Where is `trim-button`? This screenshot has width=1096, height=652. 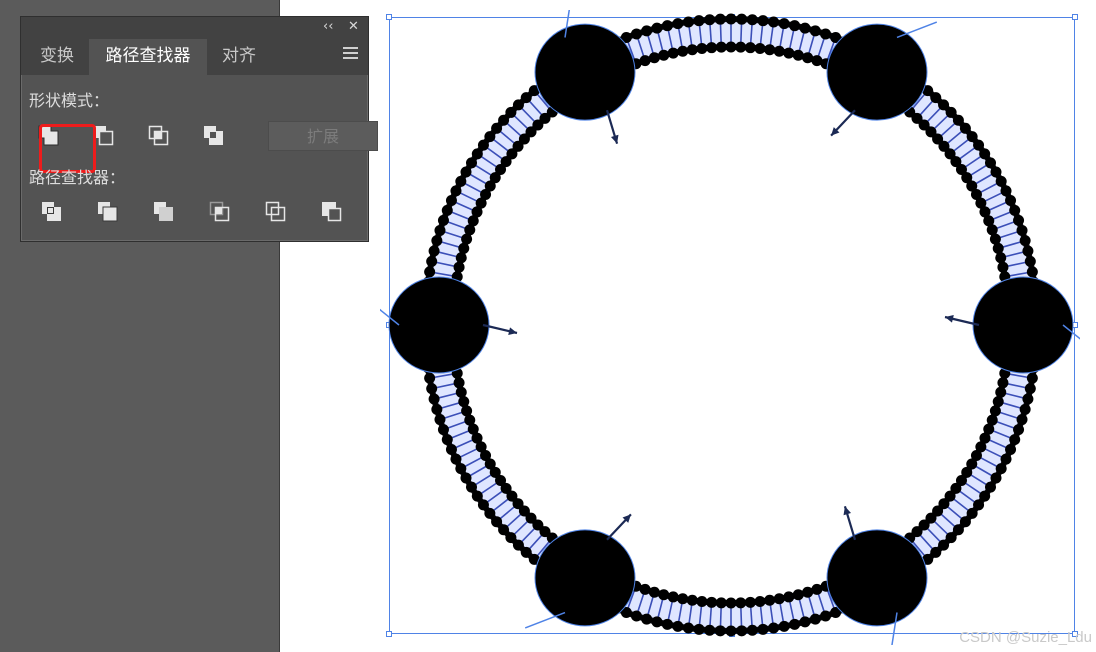
trim-button is located at coordinates (109, 213).